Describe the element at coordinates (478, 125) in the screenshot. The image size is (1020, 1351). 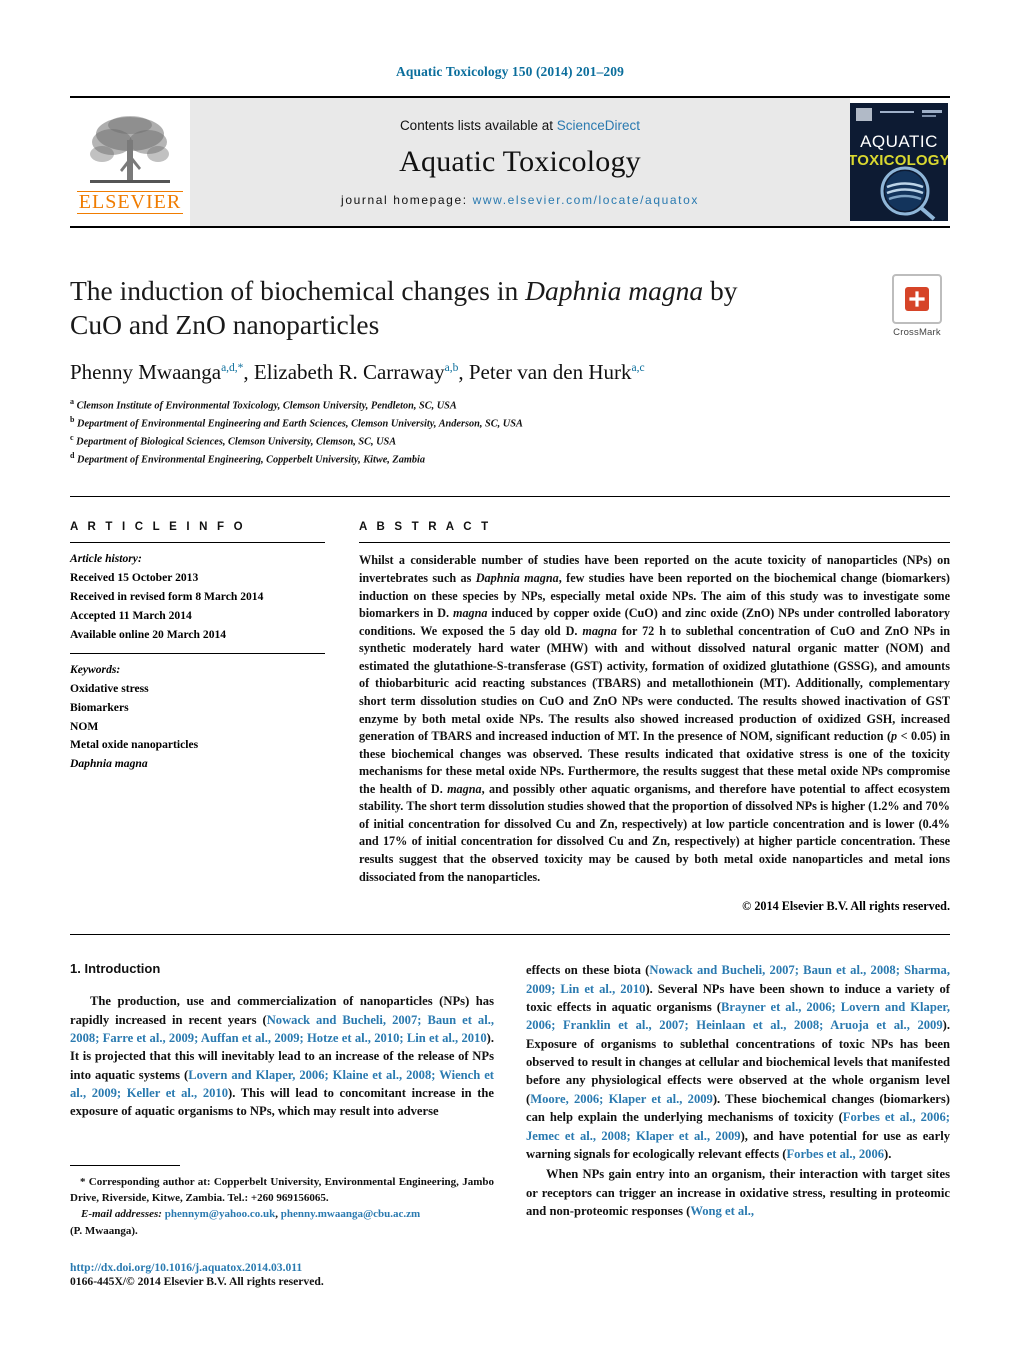
I see `contents-prefix: Contents lists available at` at that location.